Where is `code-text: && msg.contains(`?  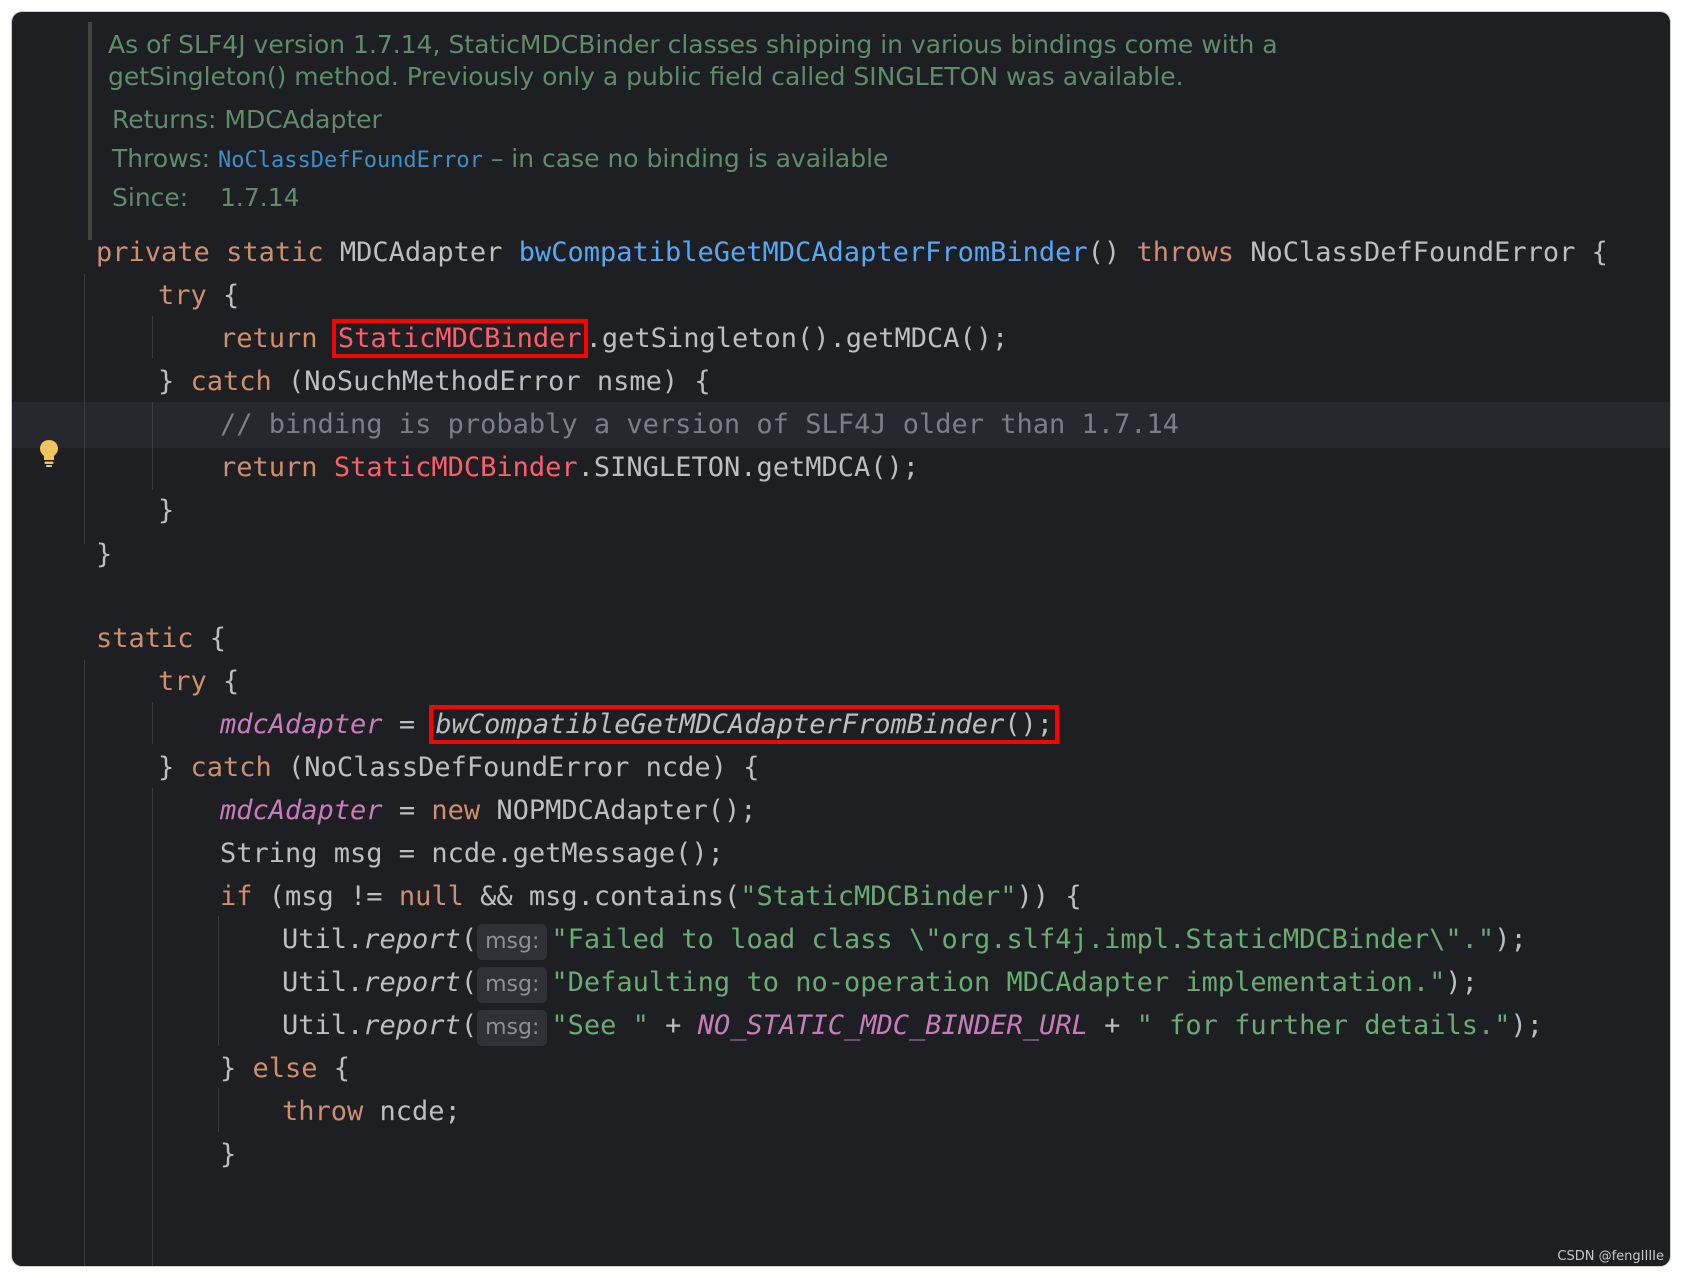
code-text: && msg.contains( is located at coordinates (602, 896).